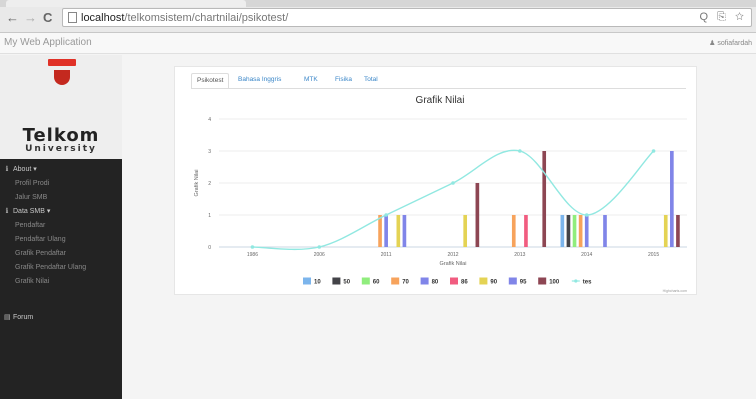 The height and width of the screenshot is (399, 756). What do you see at coordinates (61, 226) in the screenshot?
I see `sidebar-item-pendaftar: Pendaftar` at bounding box center [61, 226].